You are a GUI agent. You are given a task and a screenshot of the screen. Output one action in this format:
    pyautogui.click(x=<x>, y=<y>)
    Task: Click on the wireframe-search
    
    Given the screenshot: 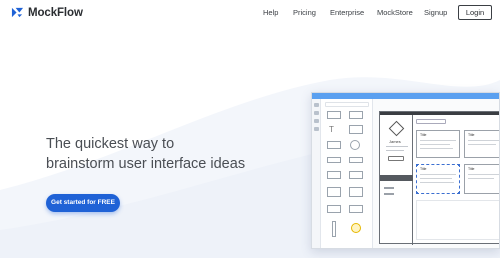 What is the action you would take?
    pyautogui.click(x=431, y=121)
    